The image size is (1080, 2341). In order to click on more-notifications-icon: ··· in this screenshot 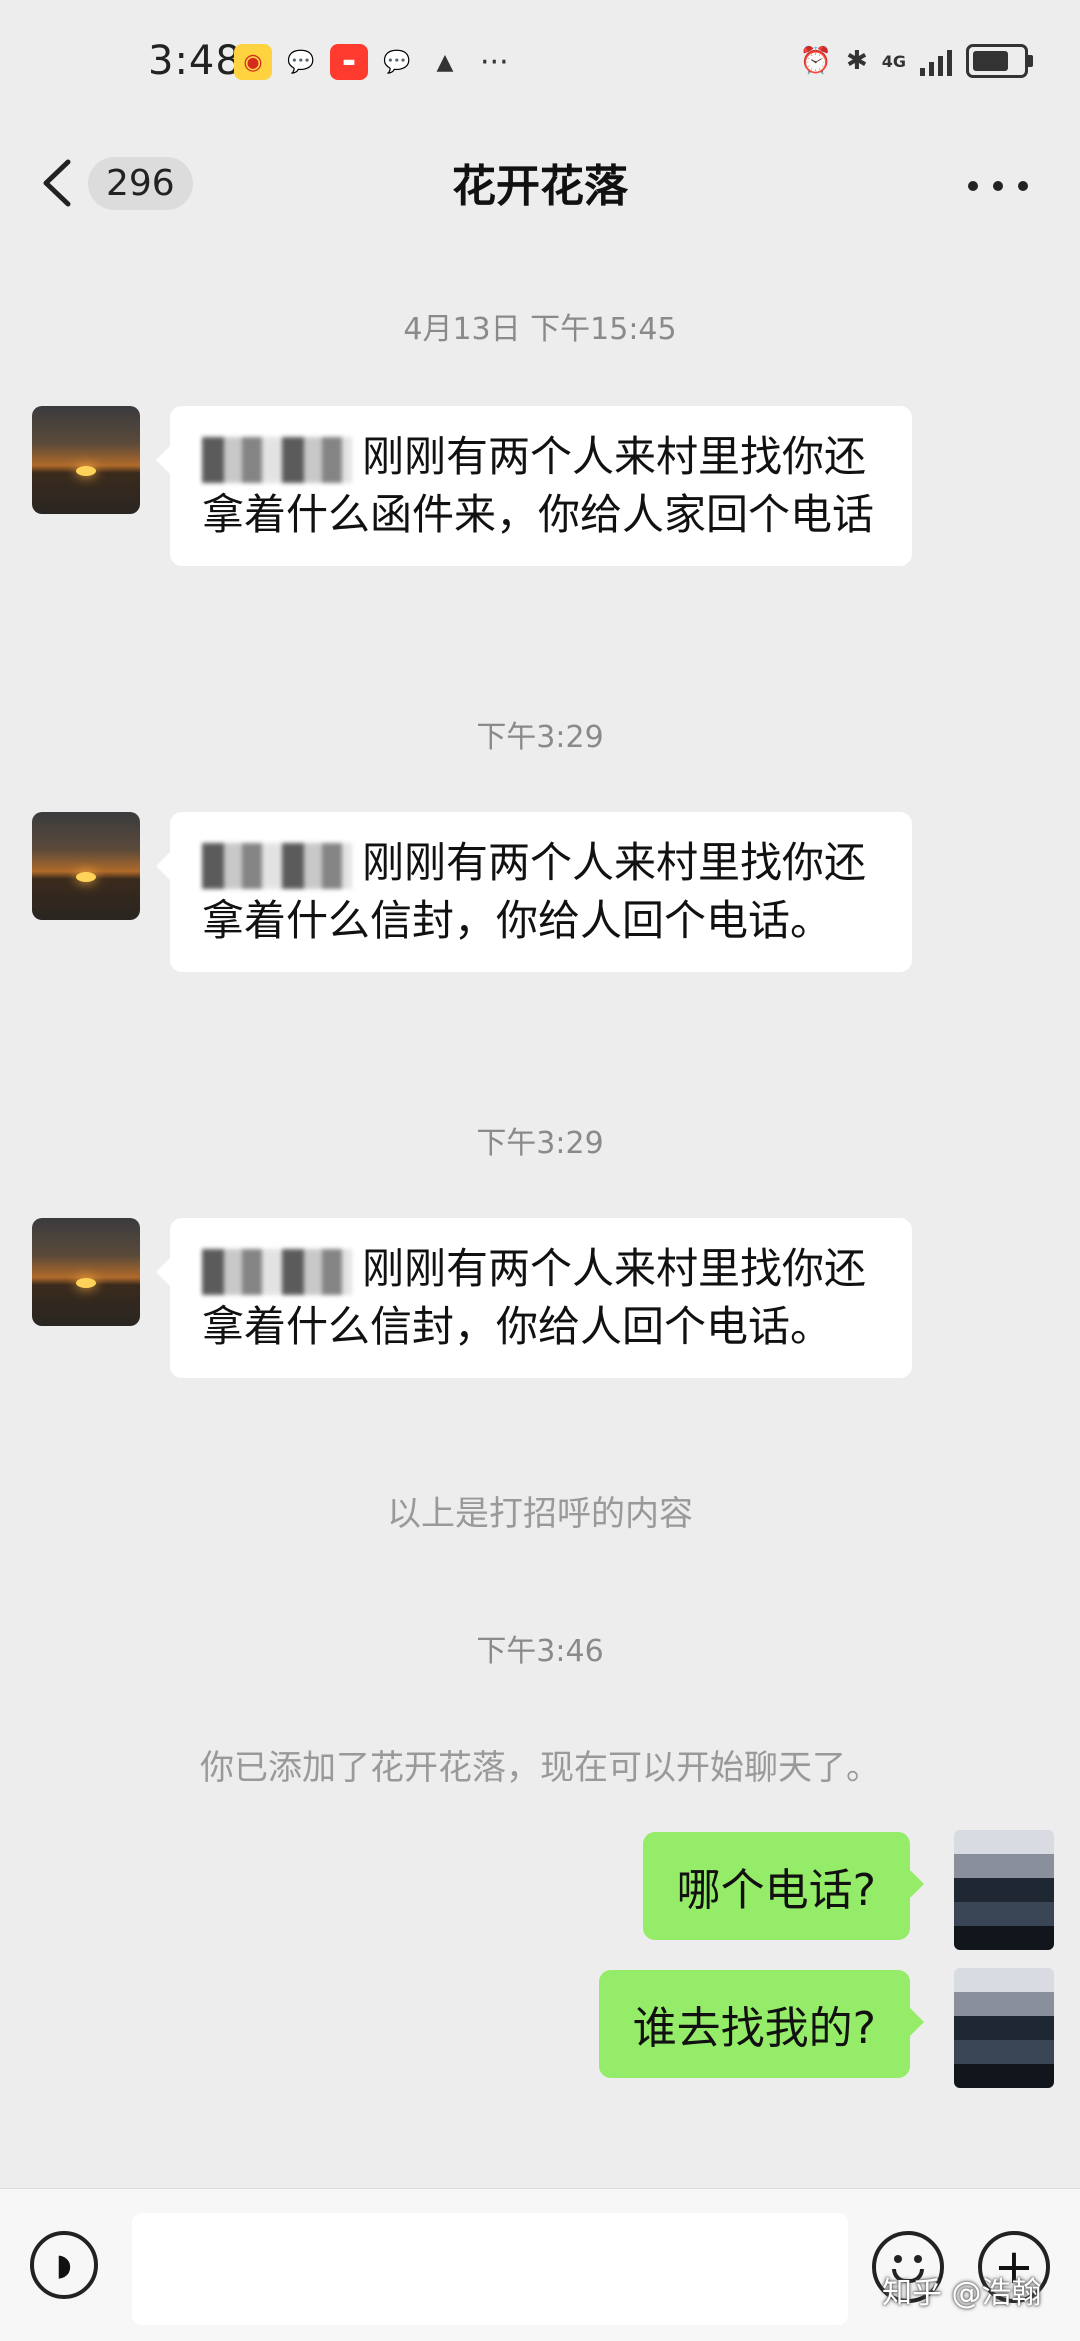, I will do `click(494, 62)`.